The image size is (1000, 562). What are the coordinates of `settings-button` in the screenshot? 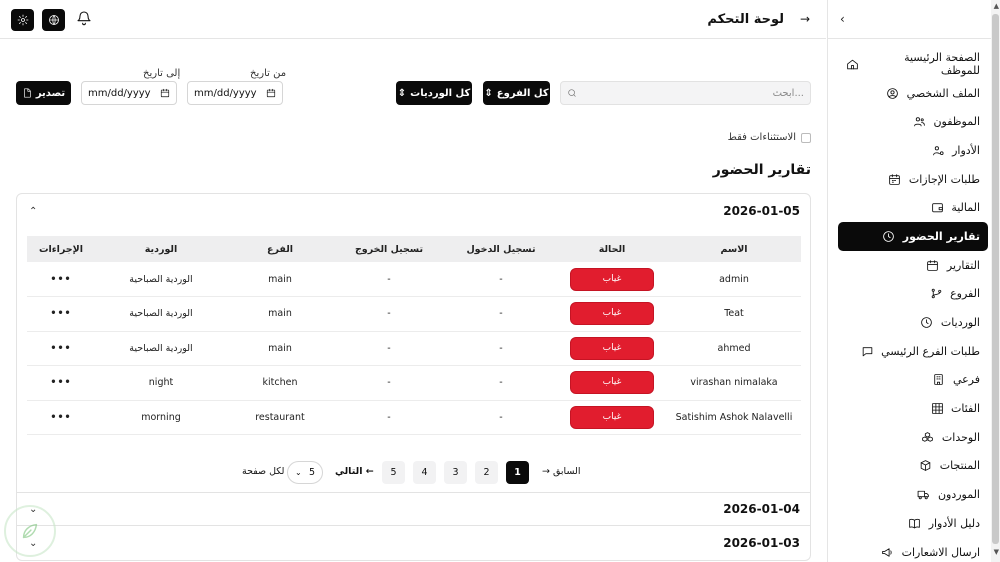 It's located at (22, 20).